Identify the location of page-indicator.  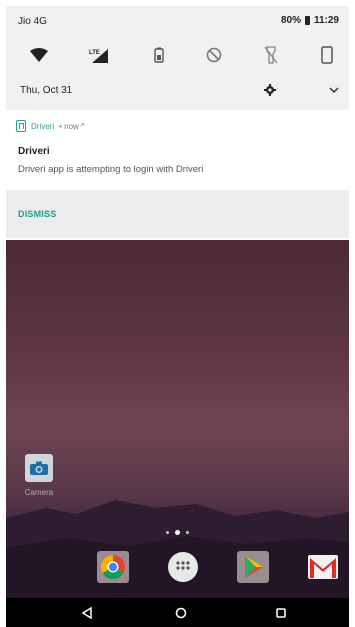
(177, 532).